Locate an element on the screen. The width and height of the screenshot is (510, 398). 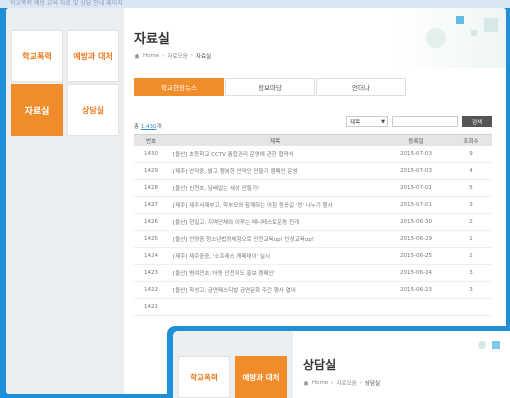
counseling-title: 상담실 is located at coordinates (320, 365).